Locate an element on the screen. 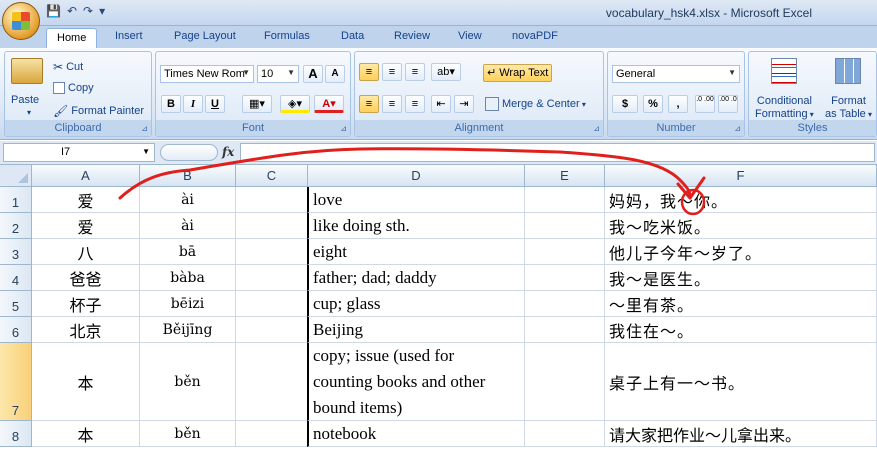 The width and height of the screenshot is (877, 452). table-cell: 北京 is located at coordinates (86, 330).